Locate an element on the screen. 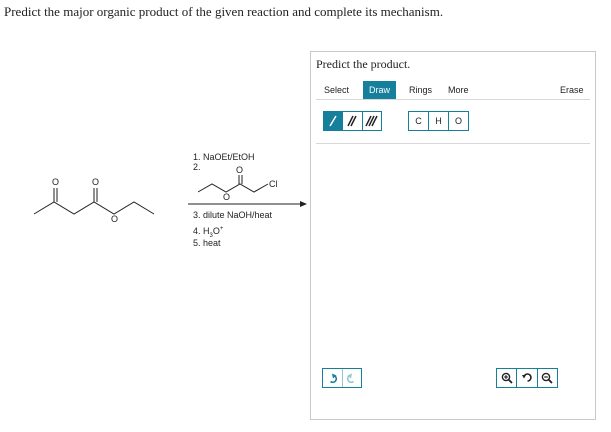  triple-bond-icon is located at coordinates (371, 121).